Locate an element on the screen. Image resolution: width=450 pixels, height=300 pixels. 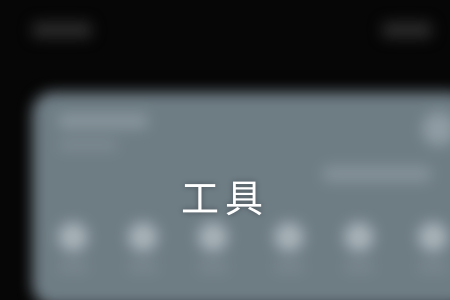
card-title-placeholder is located at coordinates (103, 121).